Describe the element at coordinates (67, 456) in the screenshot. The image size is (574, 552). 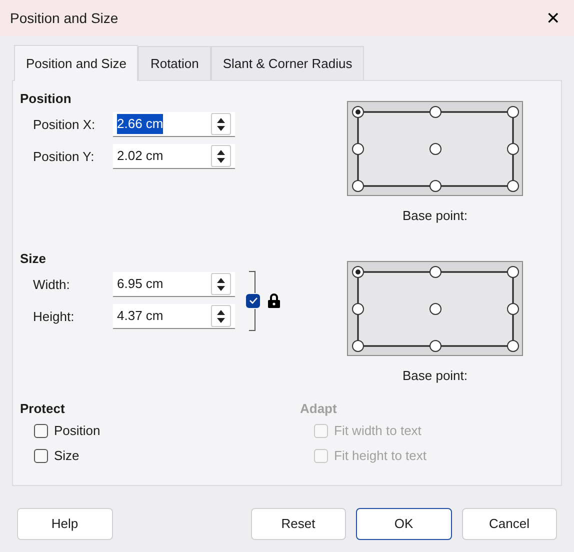
I see `checkbox-label: Size` at that location.